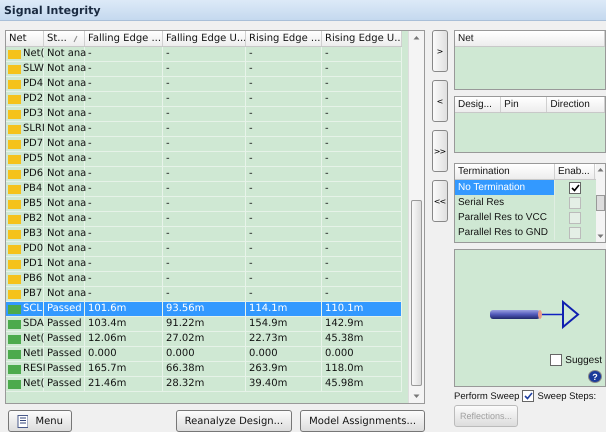  Describe the element at coordinates (204, 129) in the screenshot. I see `table-row: SLRI Not ana - - - -` at that location.